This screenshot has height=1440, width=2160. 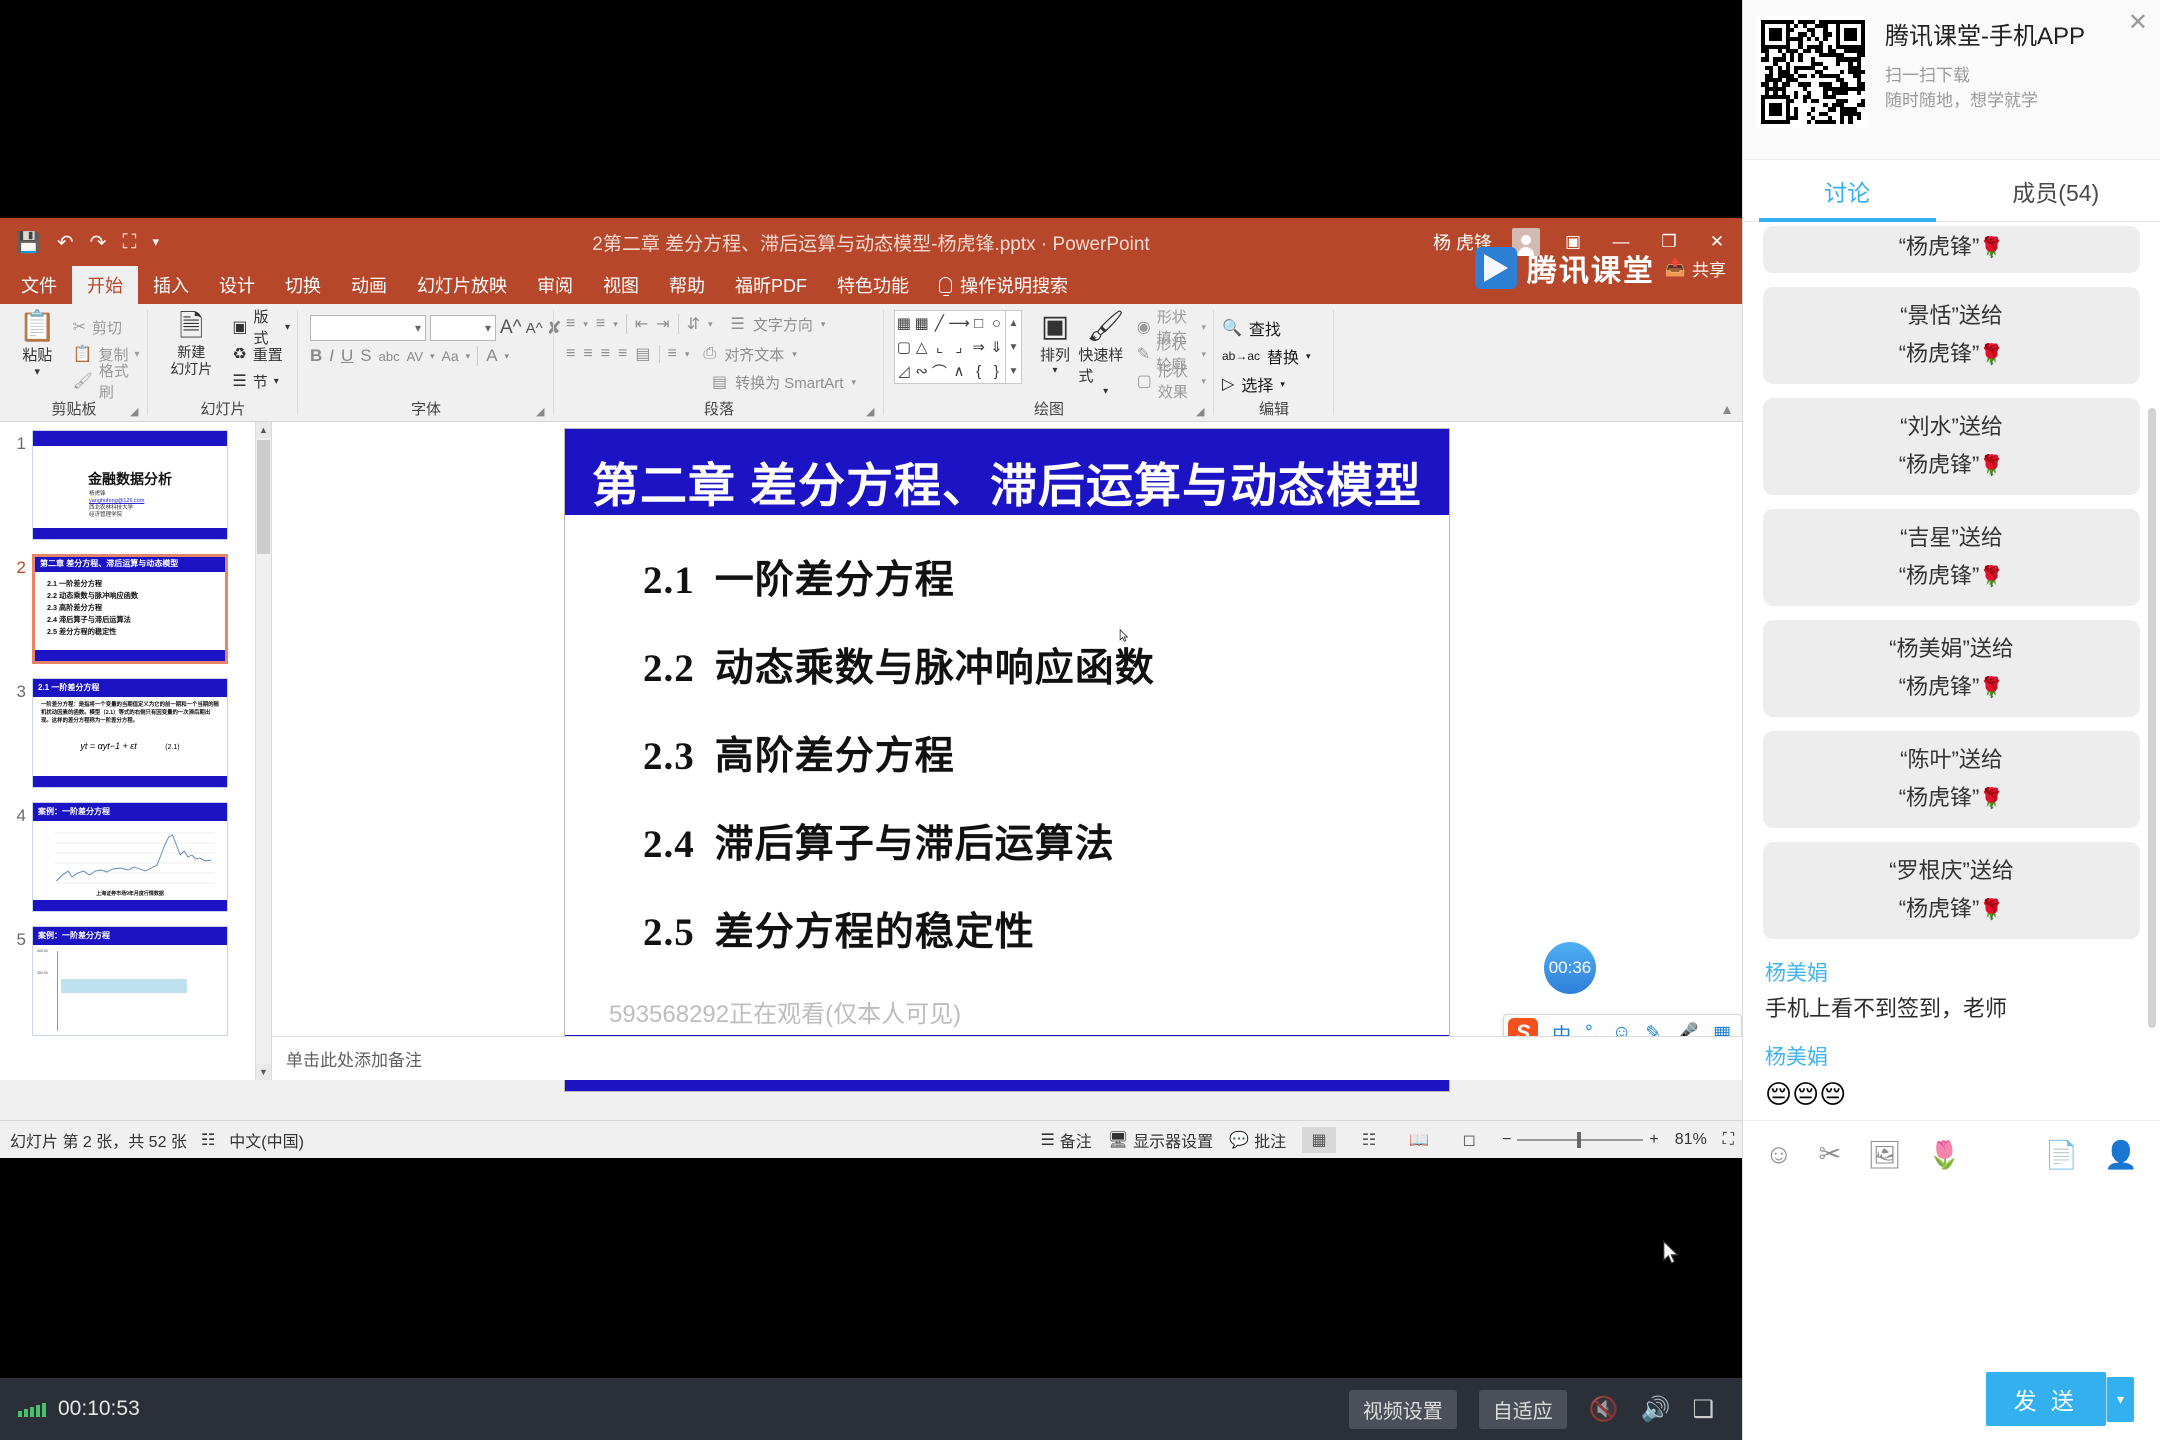 I want to click on class-timer-bubble: 00:36, so click(x=1570, y=968).